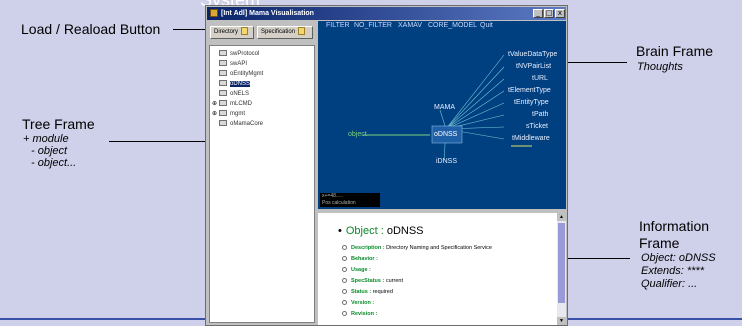 The height and width of the screenshot is (326, 742). I want to click on info-row: SpecStatus : current, so click(372, 281).